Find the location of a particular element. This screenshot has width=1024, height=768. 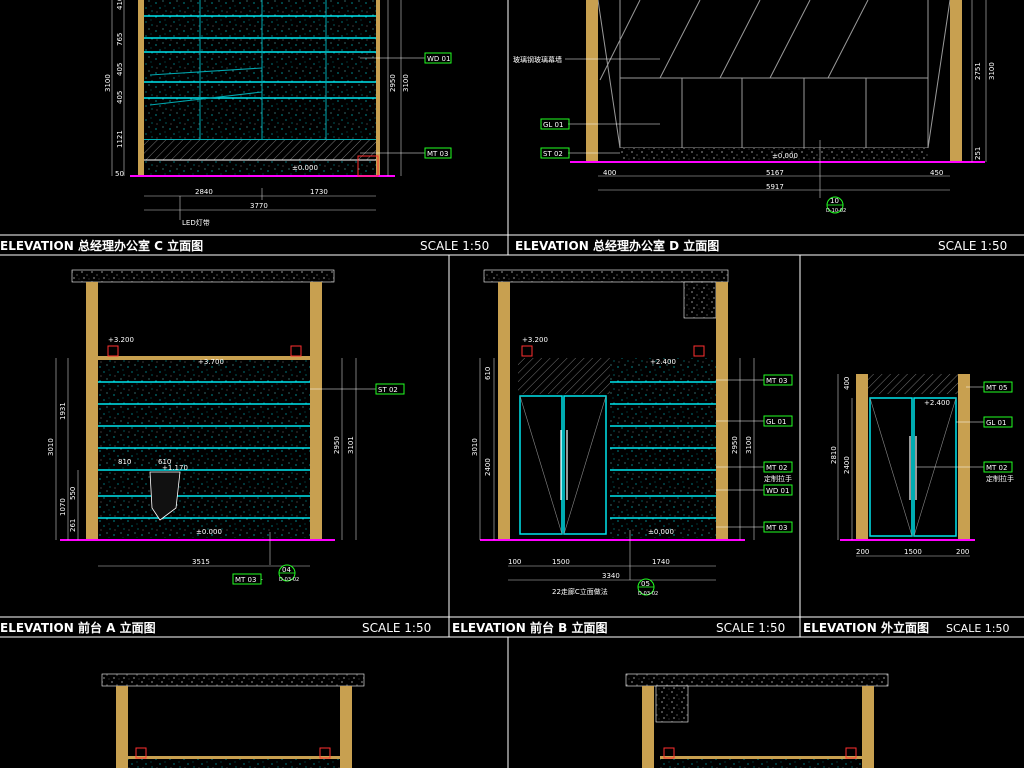

bottom-right-partial-drawing is located at coordinates (757, 720).